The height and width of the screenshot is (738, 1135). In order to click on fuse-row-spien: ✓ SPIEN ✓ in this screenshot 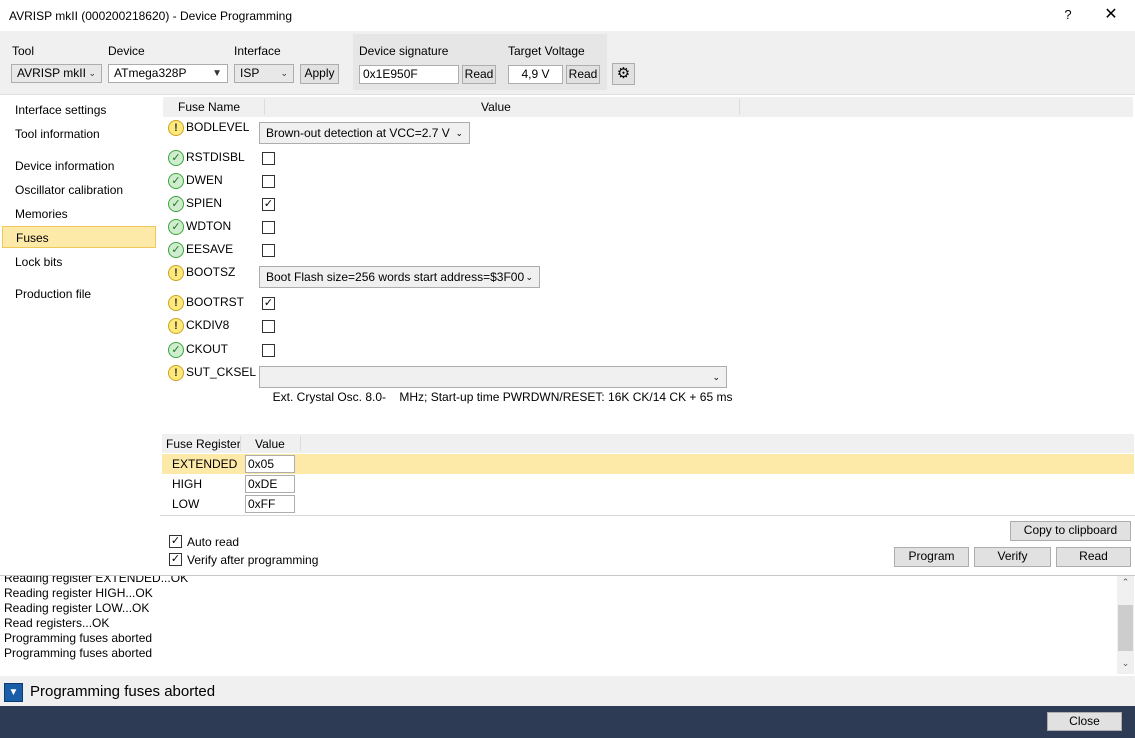, I will do `click(468, 205)`.